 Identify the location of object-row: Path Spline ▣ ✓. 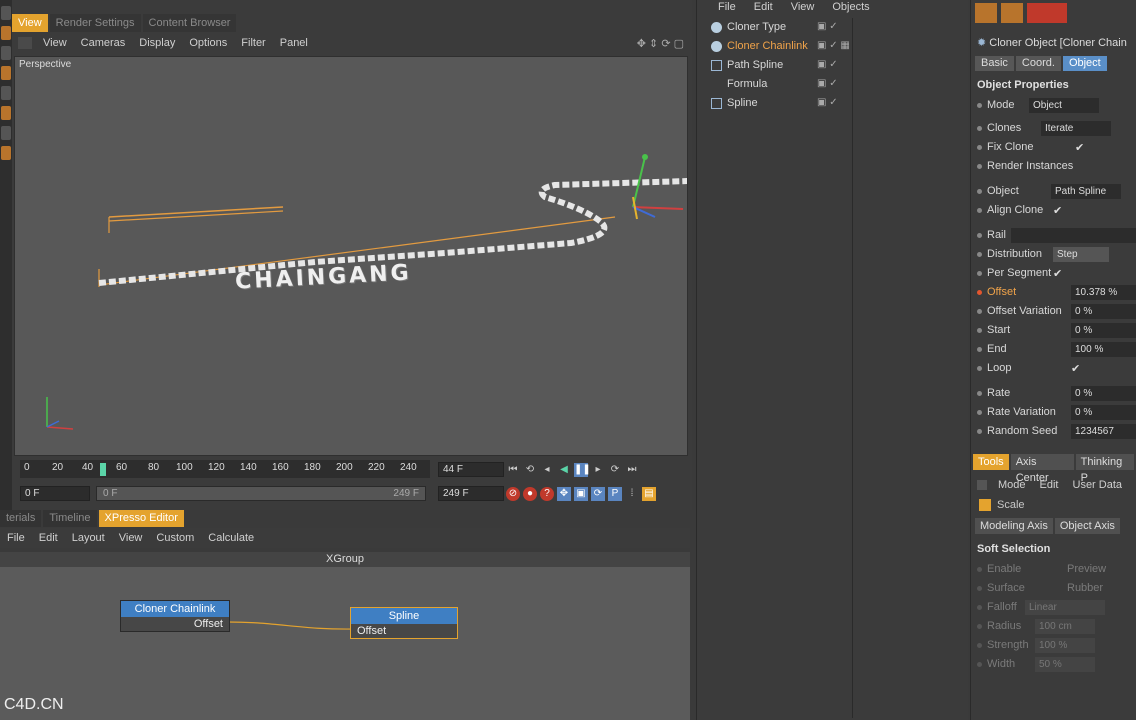
(774, 65).